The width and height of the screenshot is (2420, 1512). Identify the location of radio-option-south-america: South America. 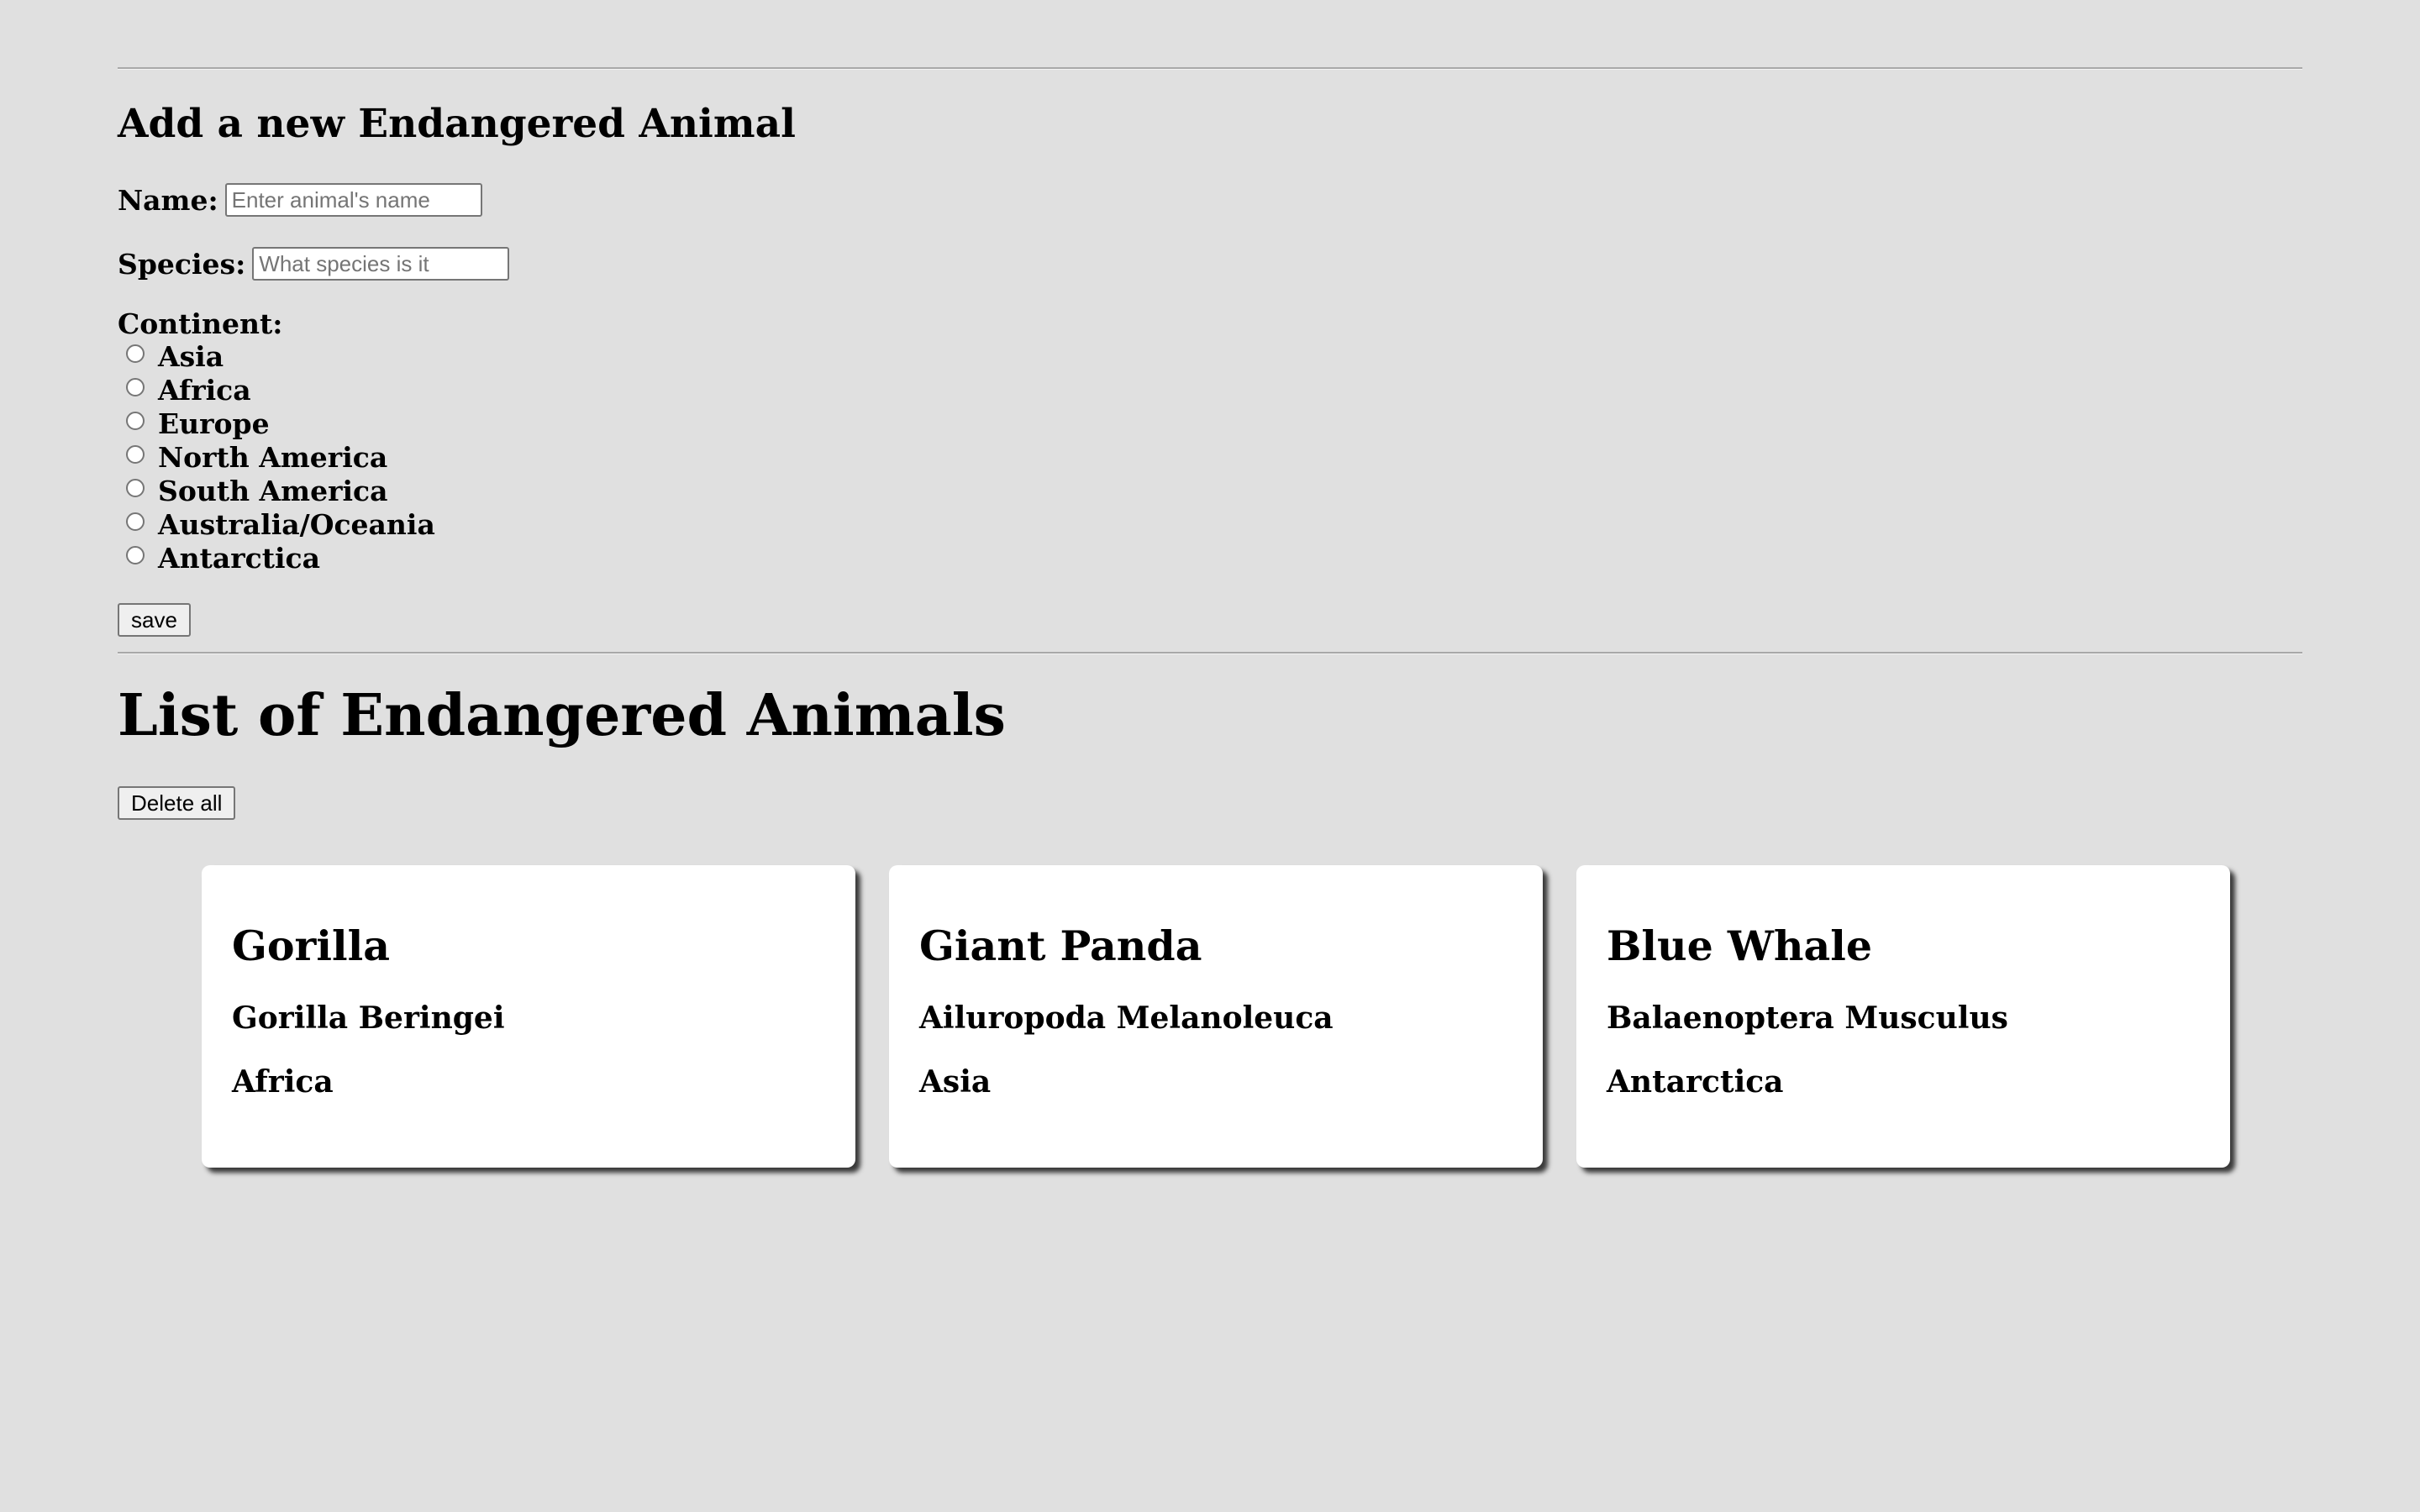
(280, 490).